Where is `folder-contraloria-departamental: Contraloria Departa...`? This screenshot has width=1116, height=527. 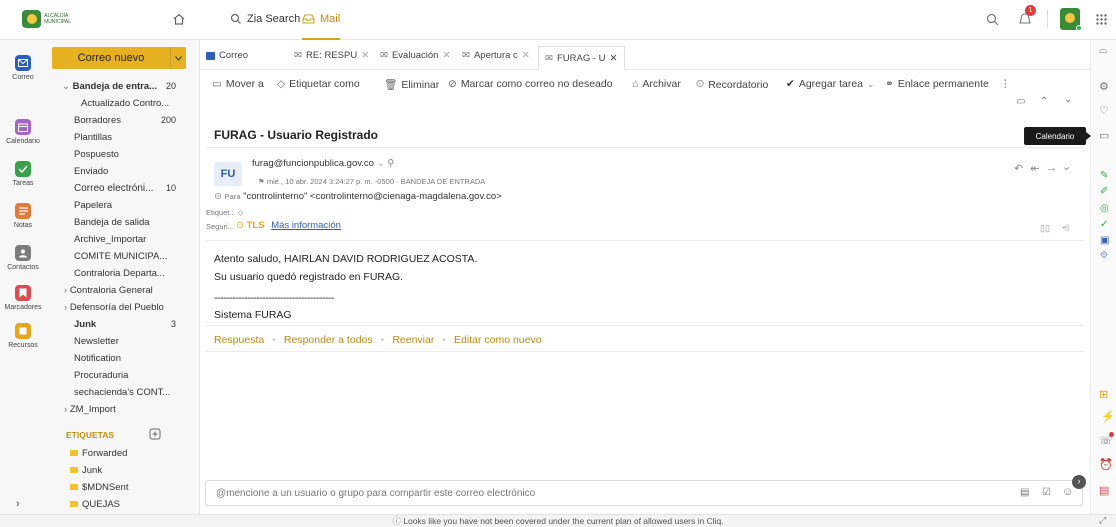 folder-contraloria-departamental: Contraloria Departa... is located at coordinates (136, 273).